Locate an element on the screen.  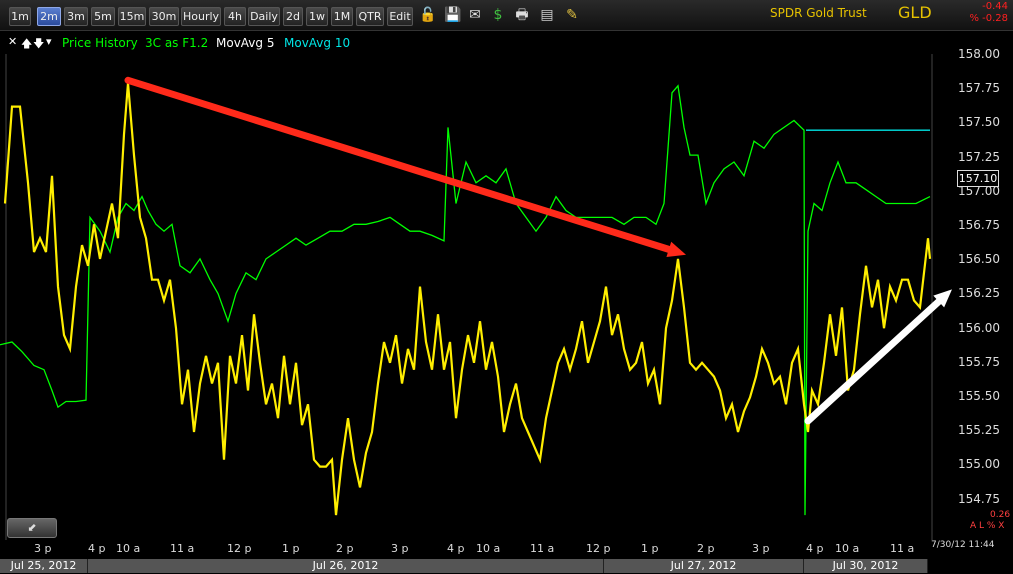
price-tick: 157.75 is located at coordinates (979, 88).